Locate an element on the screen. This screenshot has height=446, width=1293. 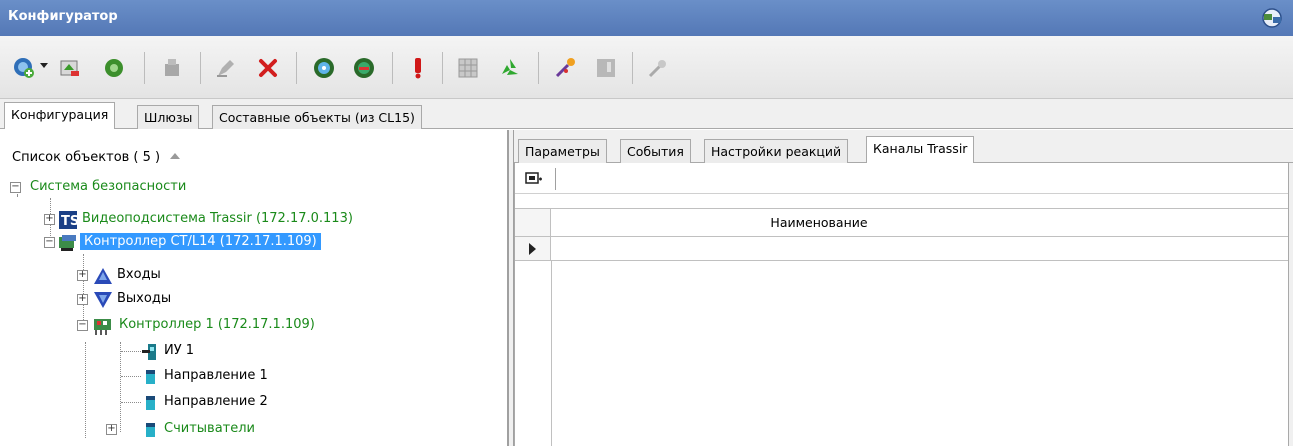
grid-header: Наименование is located at coordinates (901, 222).